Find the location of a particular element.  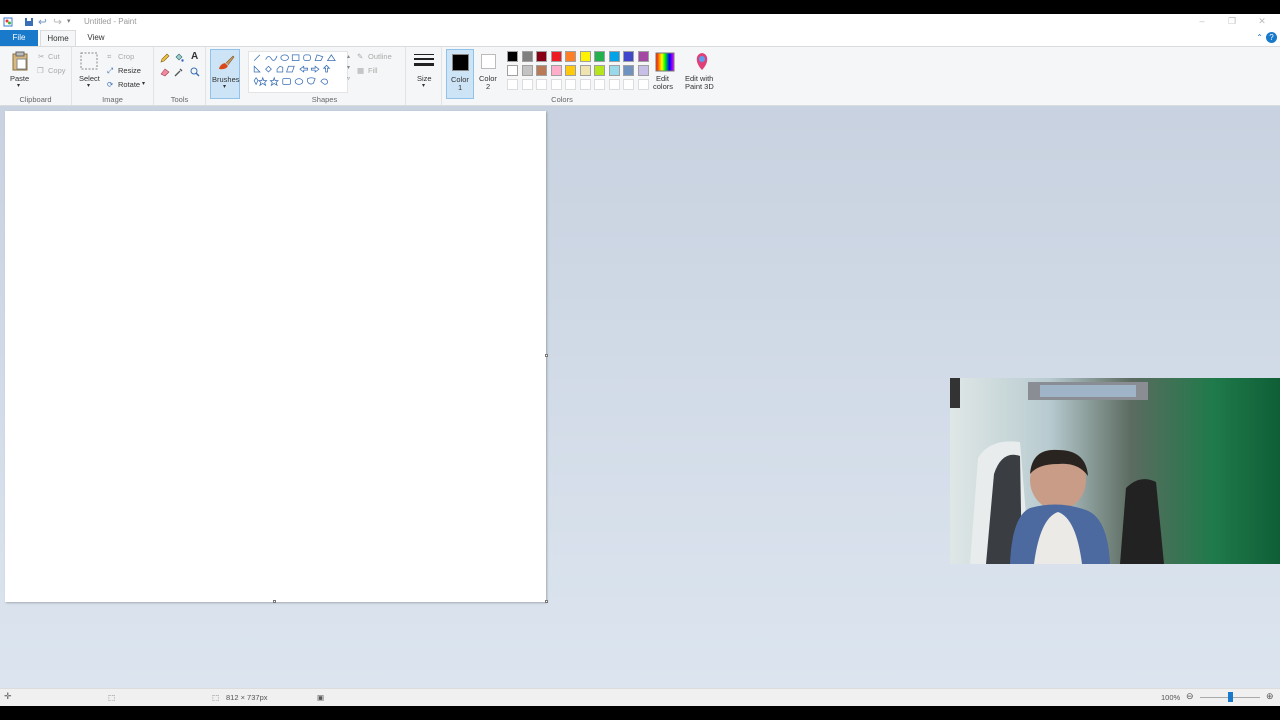

minimize-button: – is located at coordinates (1202, 22).